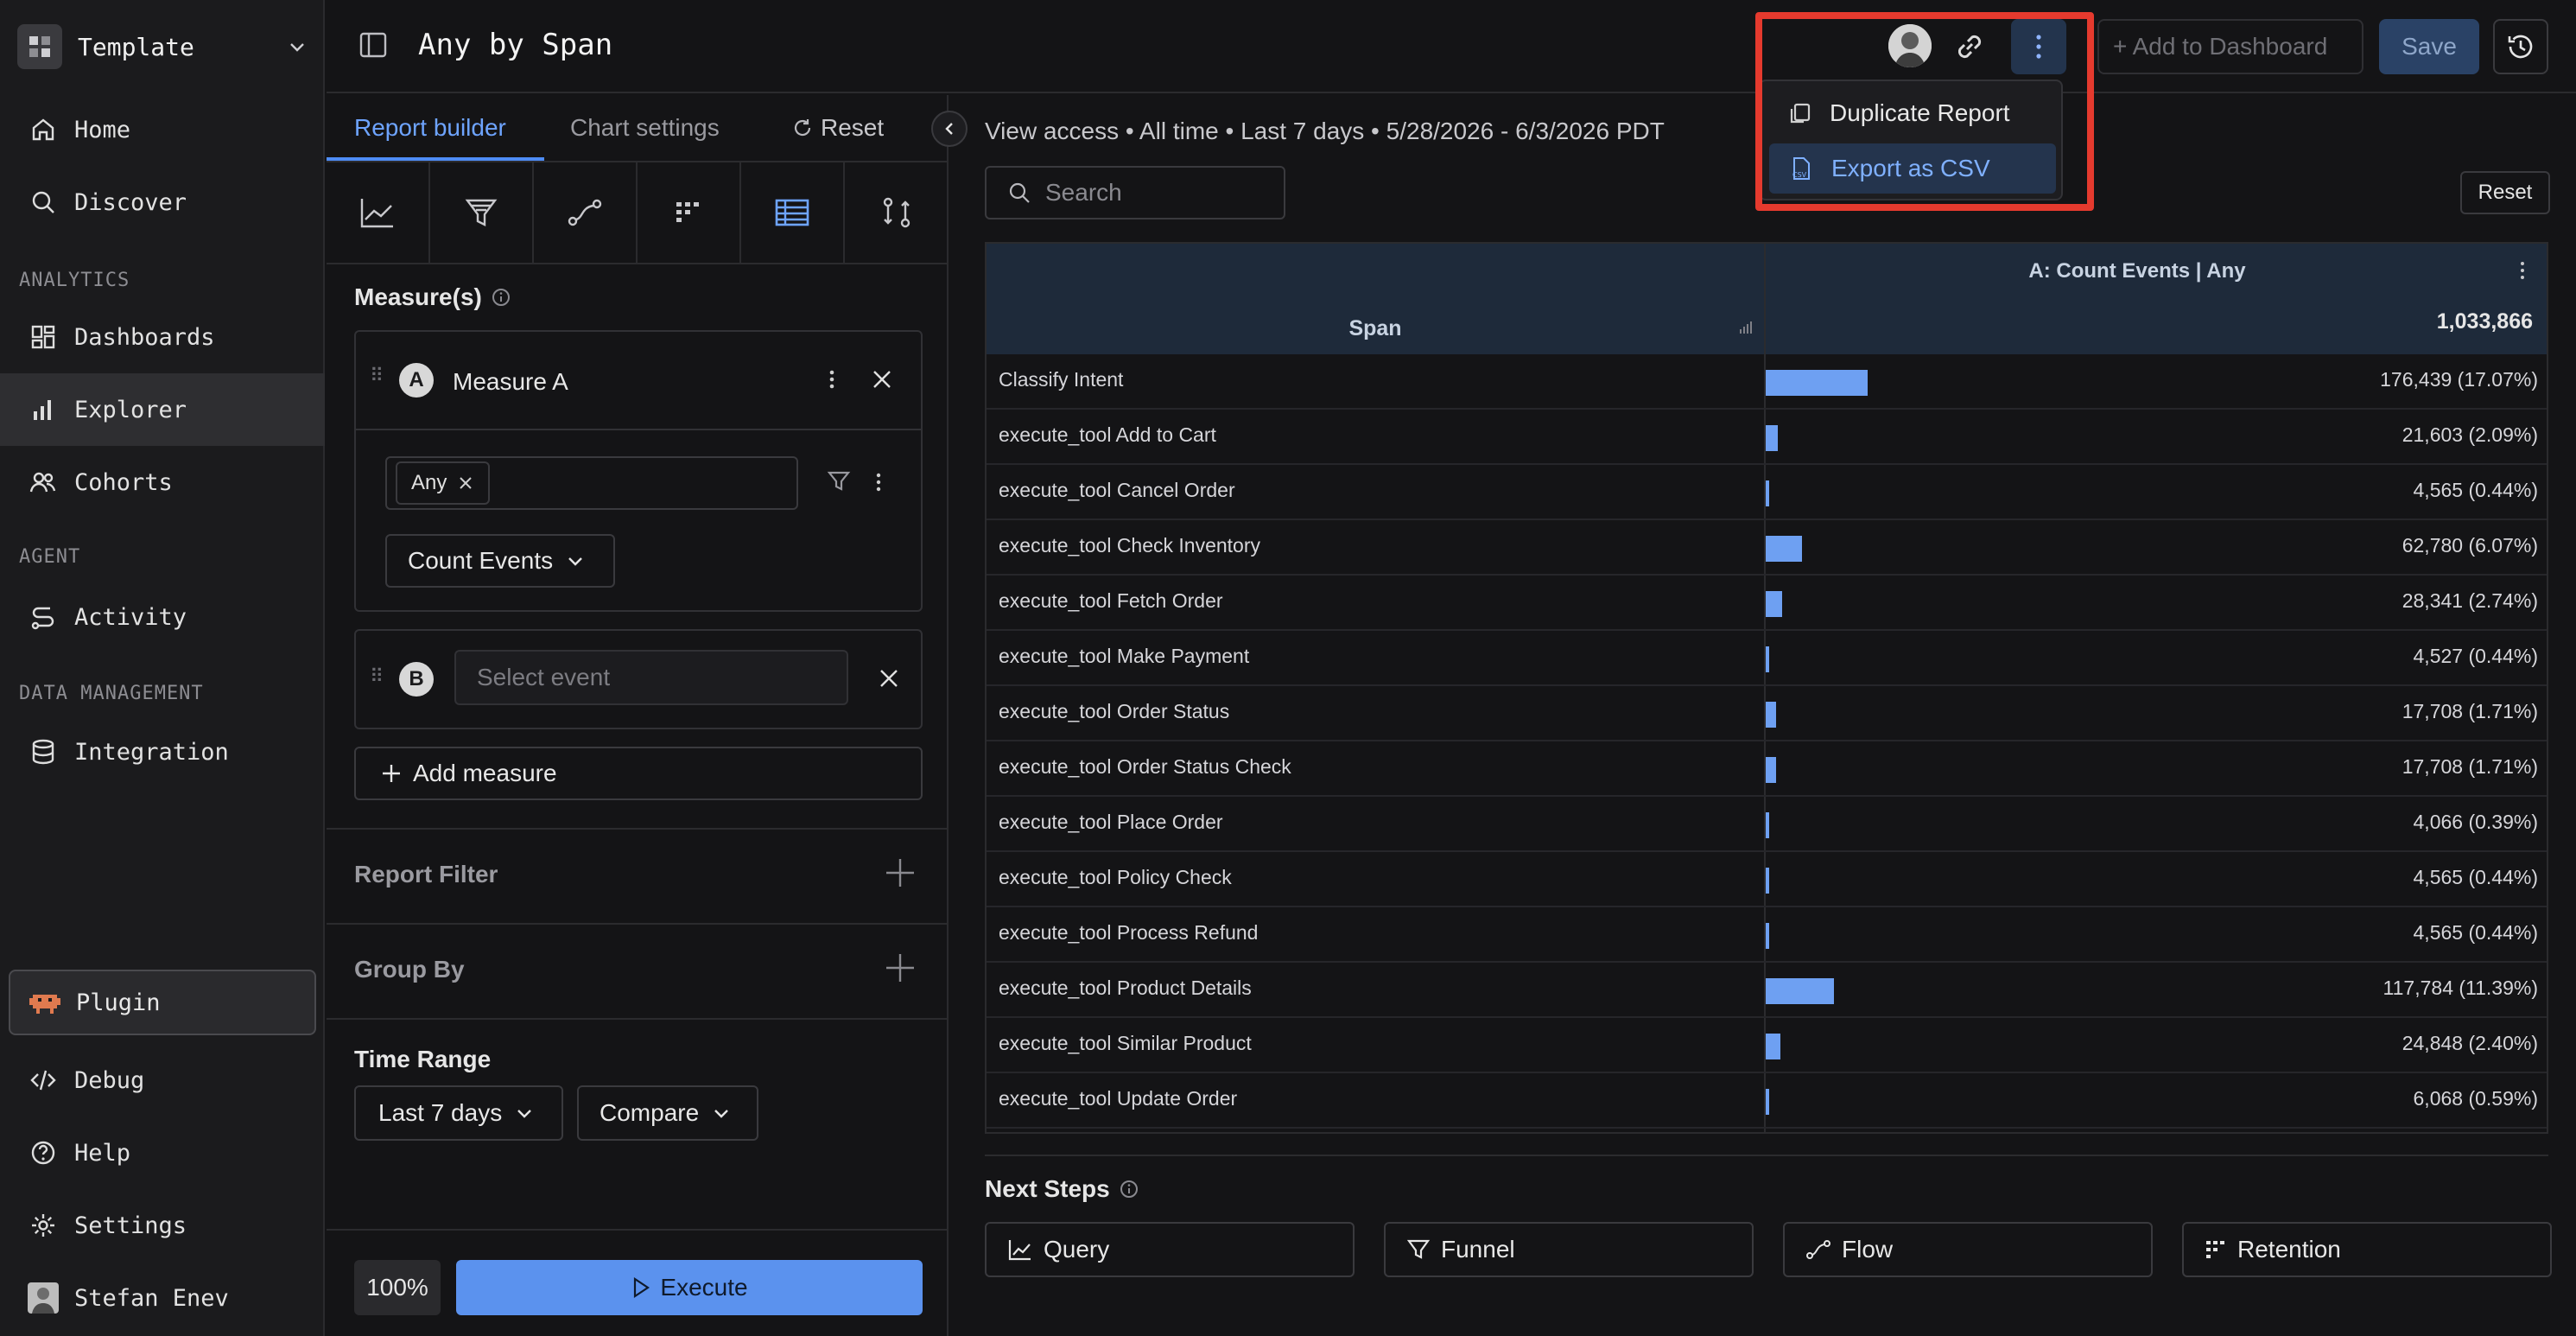 Image resolution: width=2576 pixels, height=1336 pixels. I want to click on save-button: Save, so click(2429, 46).